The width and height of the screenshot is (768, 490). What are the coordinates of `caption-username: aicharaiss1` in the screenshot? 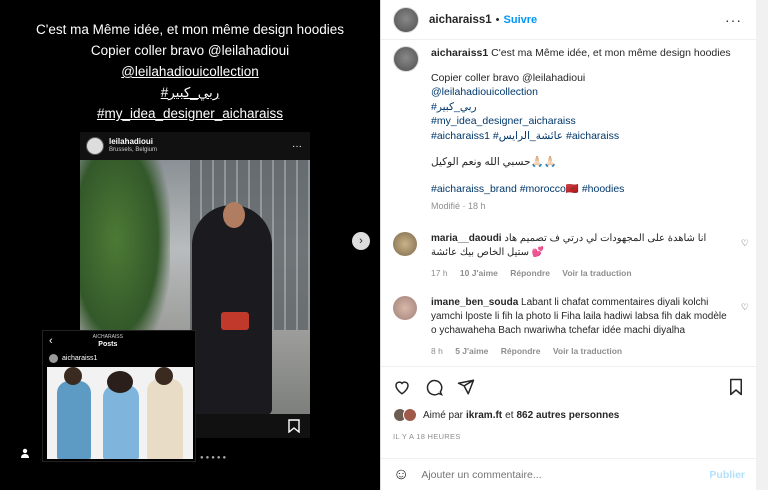 It's located at (459, 53).